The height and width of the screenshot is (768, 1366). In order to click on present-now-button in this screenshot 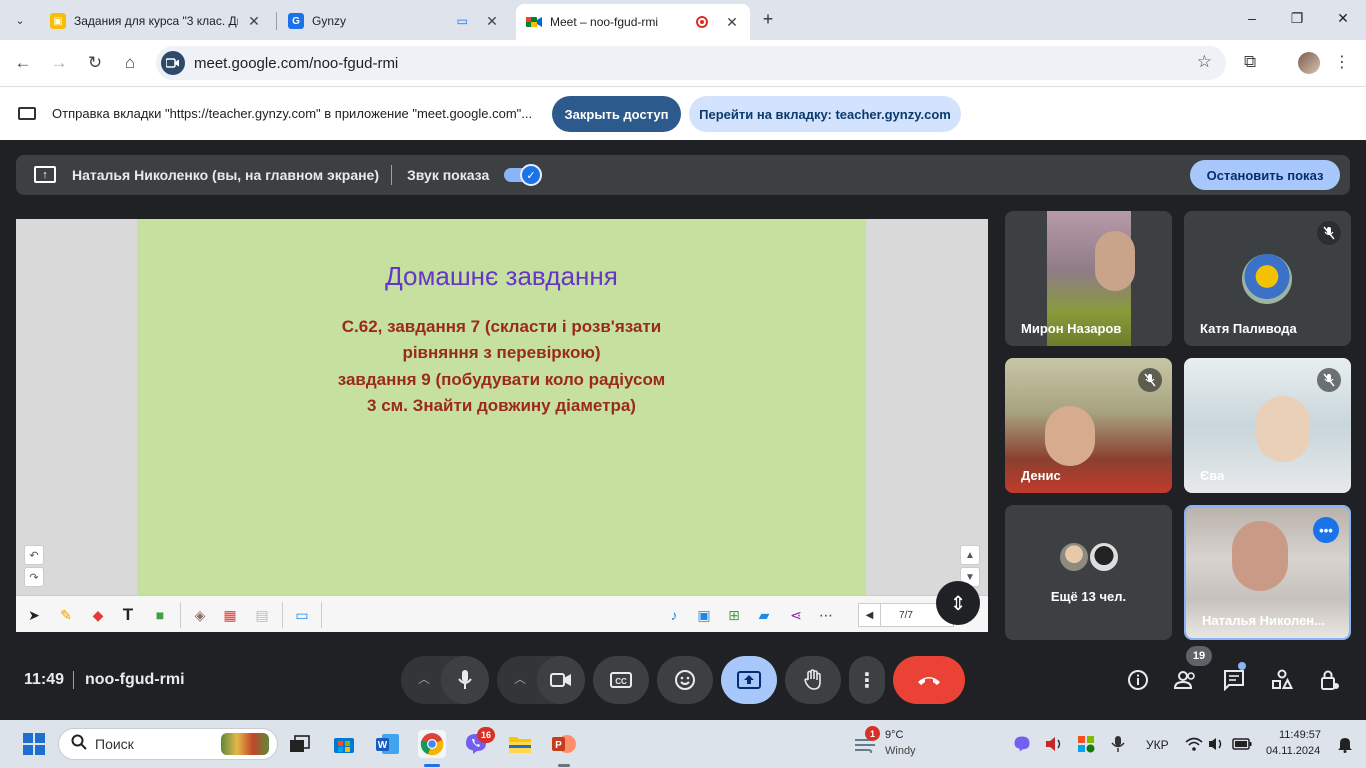, I will do `click(749, 680)`.